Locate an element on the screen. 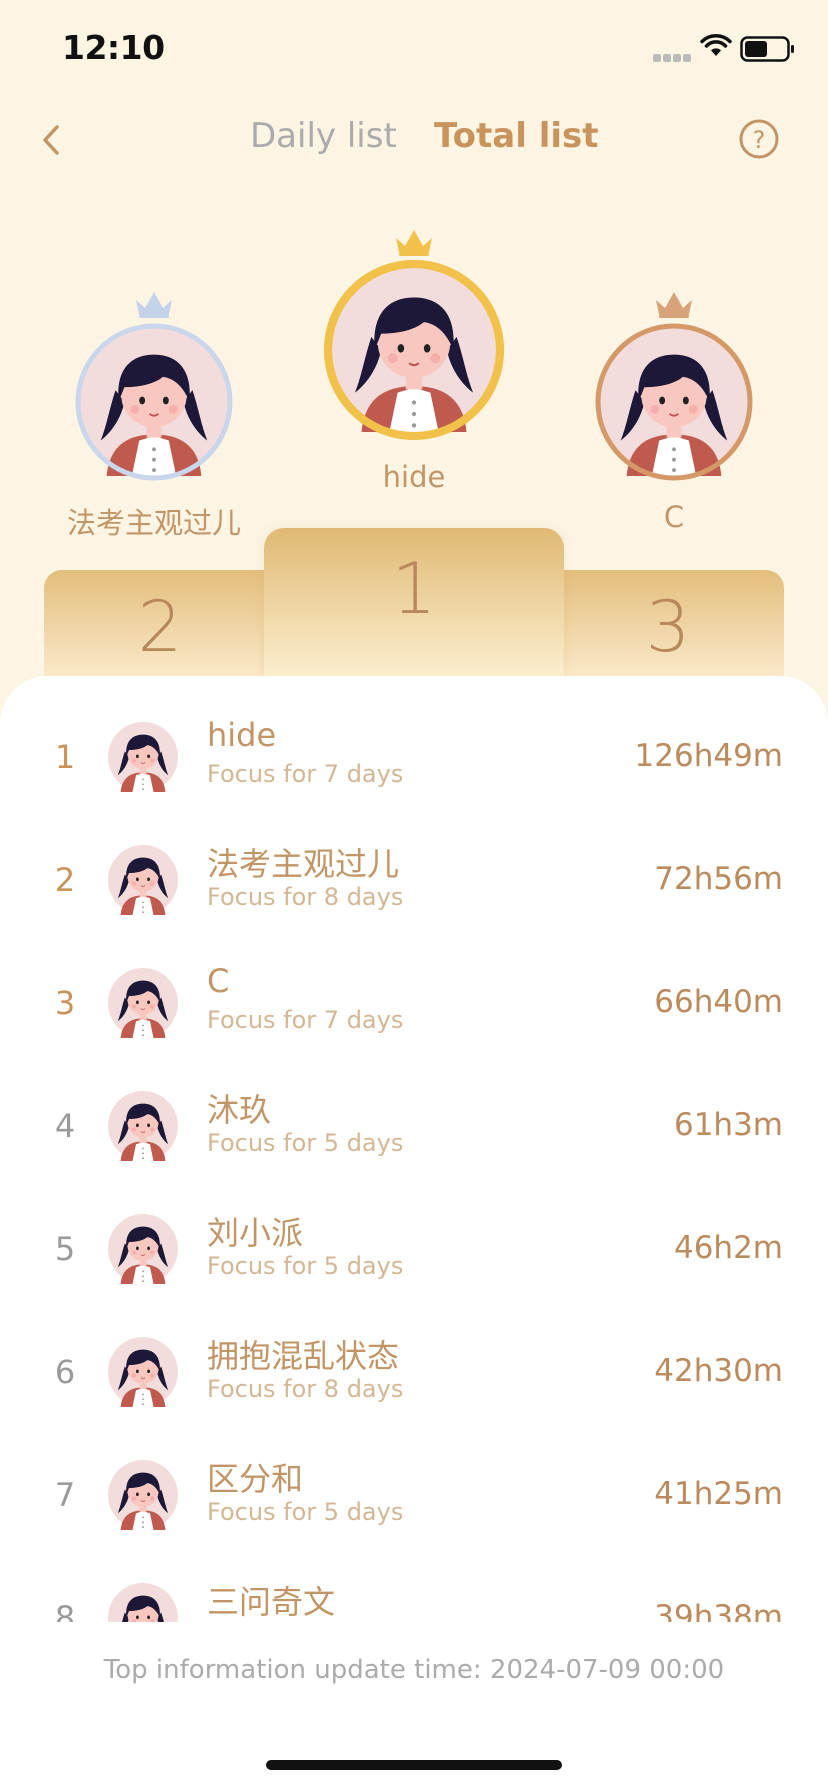  ranking-row: 1 hide Focus for 7 days 126h49m is located at coordinates (414, 759).